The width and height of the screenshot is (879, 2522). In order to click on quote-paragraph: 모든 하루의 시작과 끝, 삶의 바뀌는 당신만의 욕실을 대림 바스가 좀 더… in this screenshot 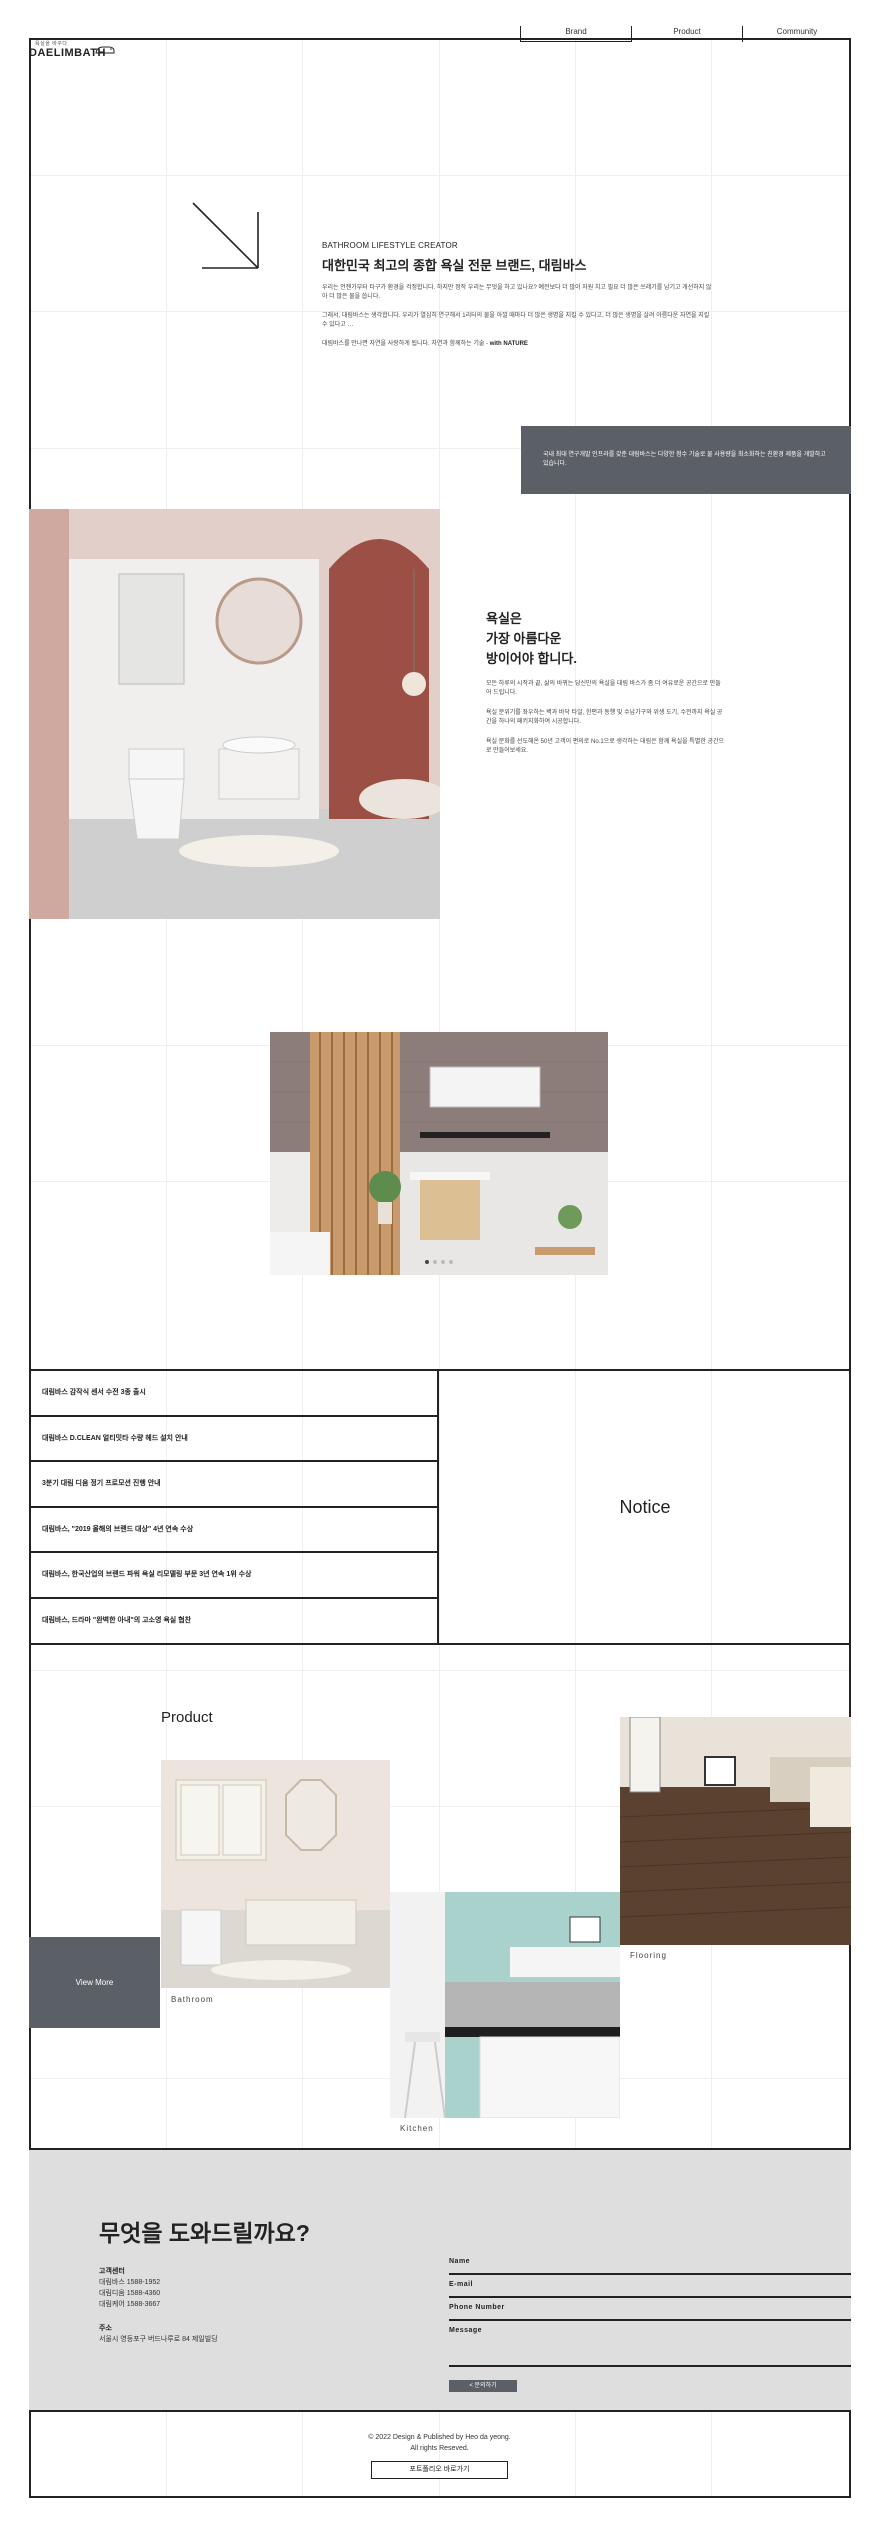, I will do `click(603, 688)`.